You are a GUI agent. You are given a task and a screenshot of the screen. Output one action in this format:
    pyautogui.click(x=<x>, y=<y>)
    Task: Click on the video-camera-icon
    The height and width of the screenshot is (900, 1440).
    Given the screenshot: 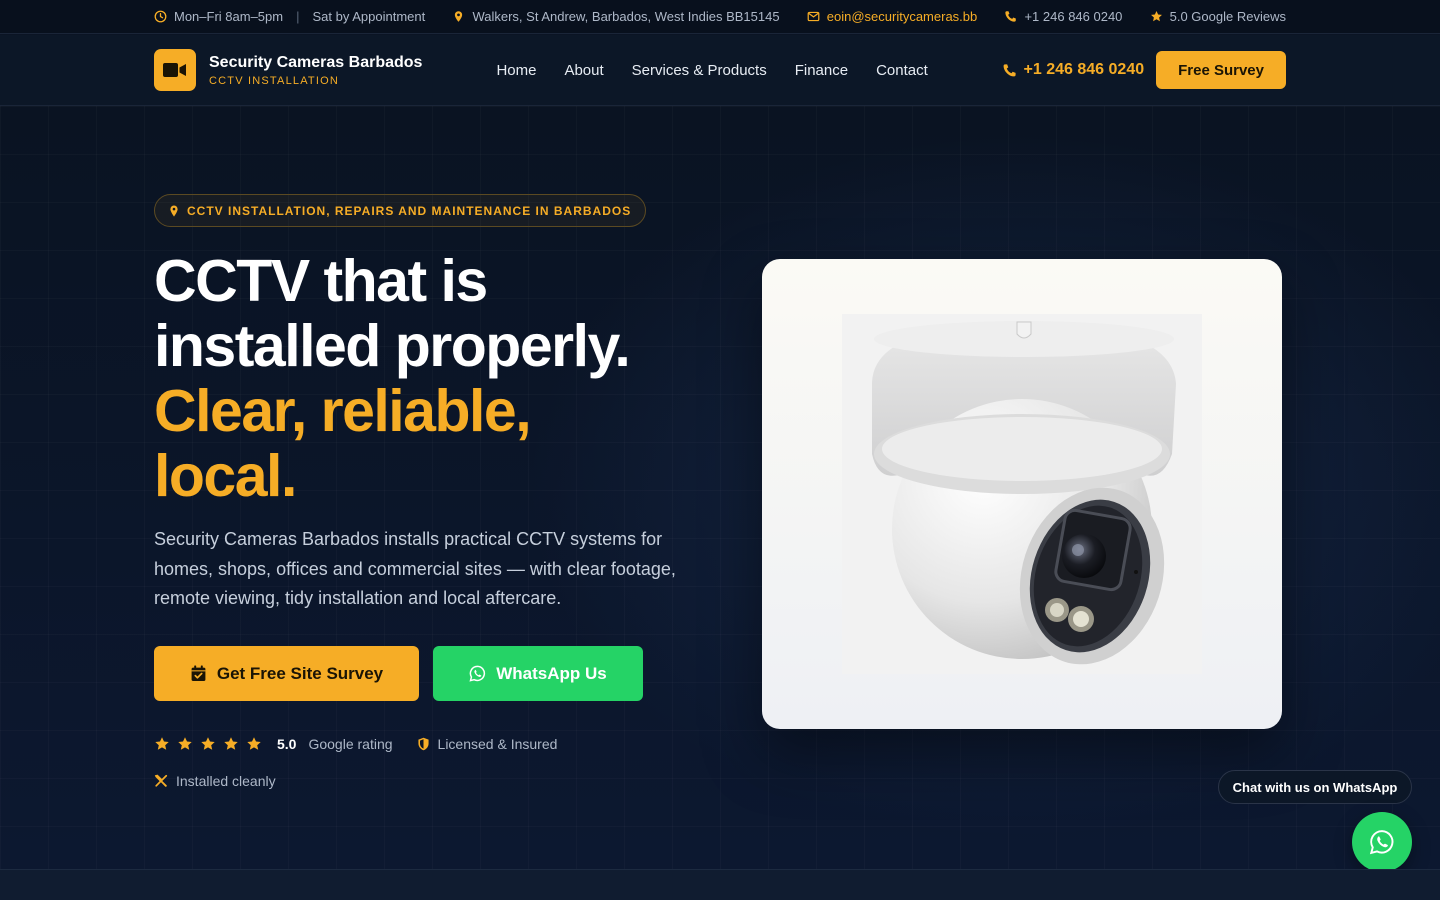 What is the action you would take?
    pyautogui.click(x=174, y=70)
    